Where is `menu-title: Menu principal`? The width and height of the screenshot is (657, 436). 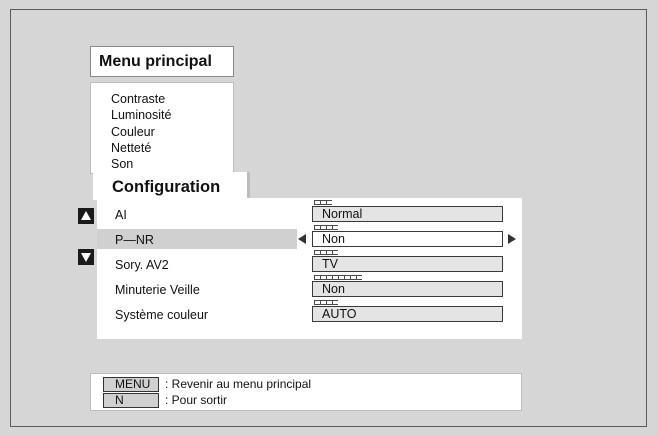
menu-title: Menu principal is located at coordinates (162, 61).